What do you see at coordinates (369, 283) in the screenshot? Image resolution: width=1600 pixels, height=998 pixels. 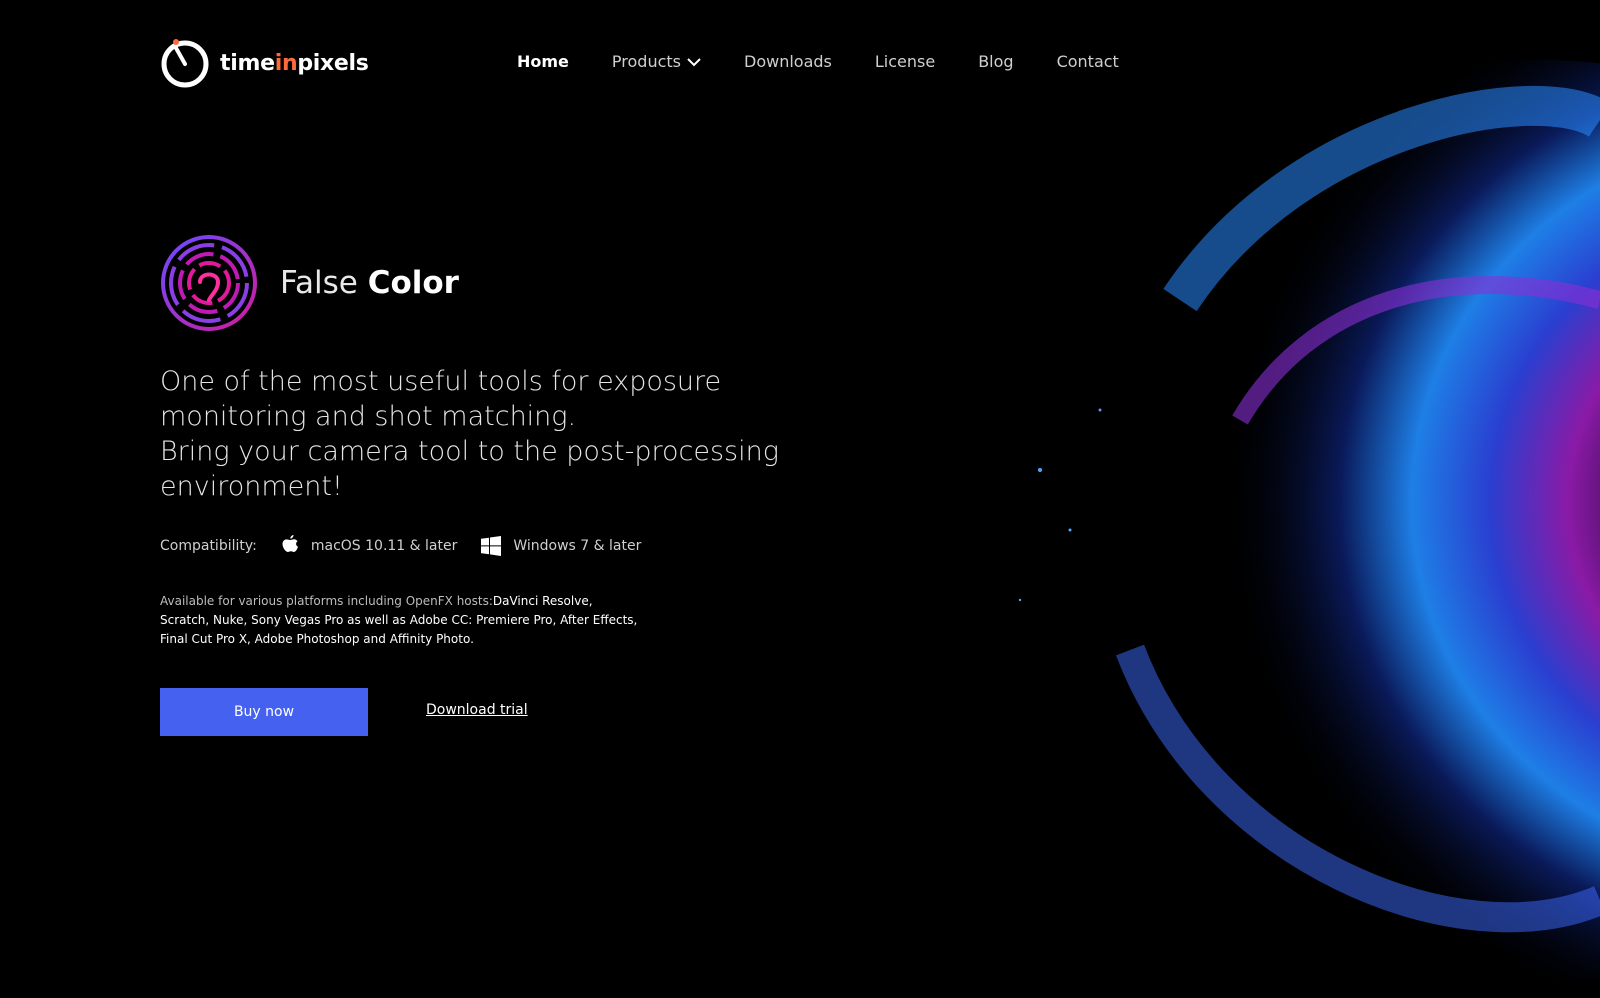 I see `product-title: False Color` at bounding box center [369, 283].